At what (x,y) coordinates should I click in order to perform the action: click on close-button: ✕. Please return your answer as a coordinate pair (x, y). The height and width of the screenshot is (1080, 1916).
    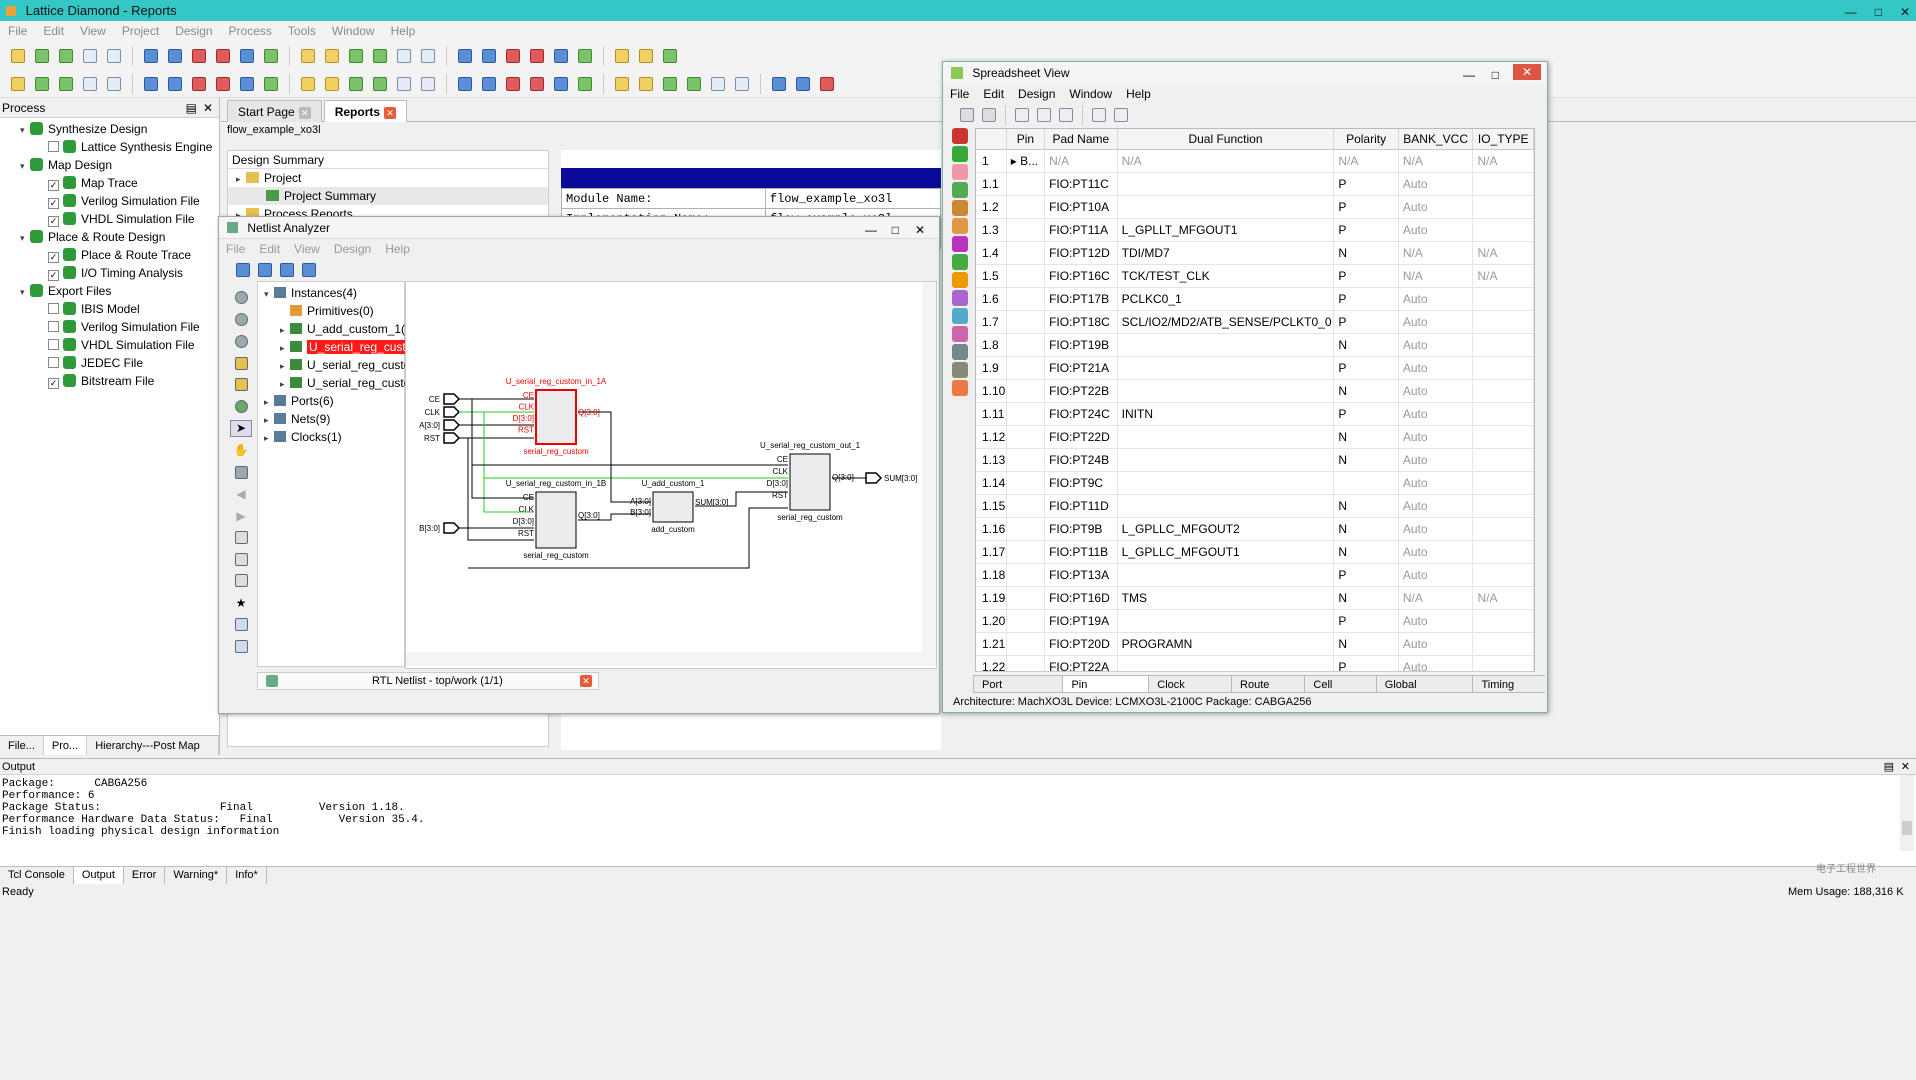
    Looking at the image, I should click on (920, 230).